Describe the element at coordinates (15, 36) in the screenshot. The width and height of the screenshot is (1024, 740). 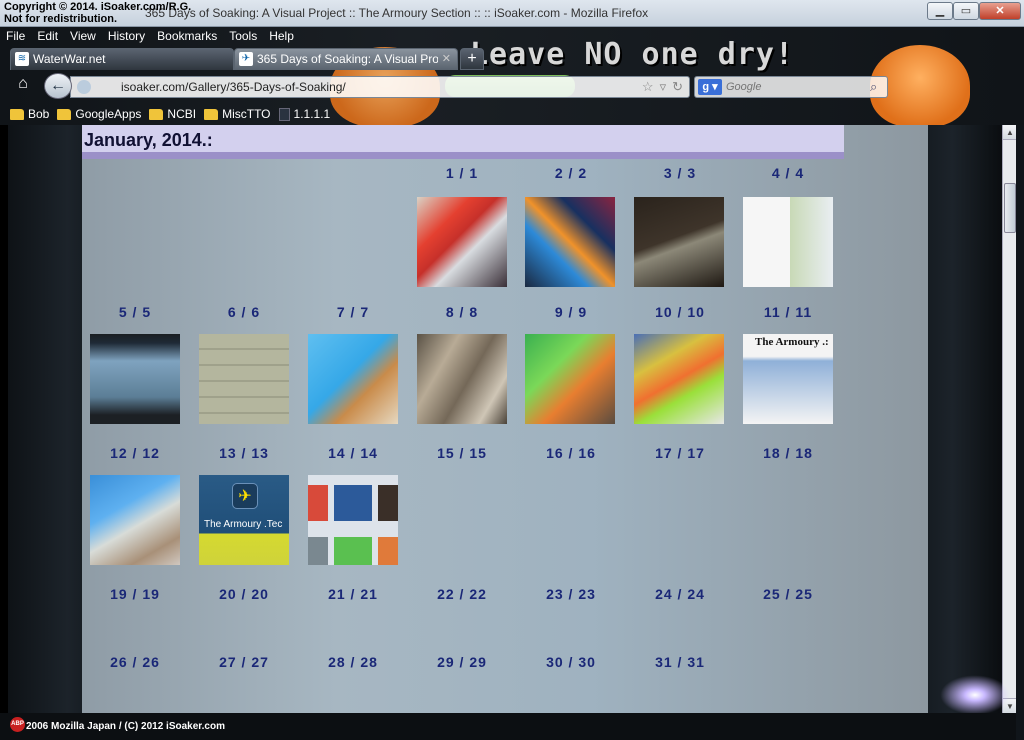
I see `menu-file: File` at that location.